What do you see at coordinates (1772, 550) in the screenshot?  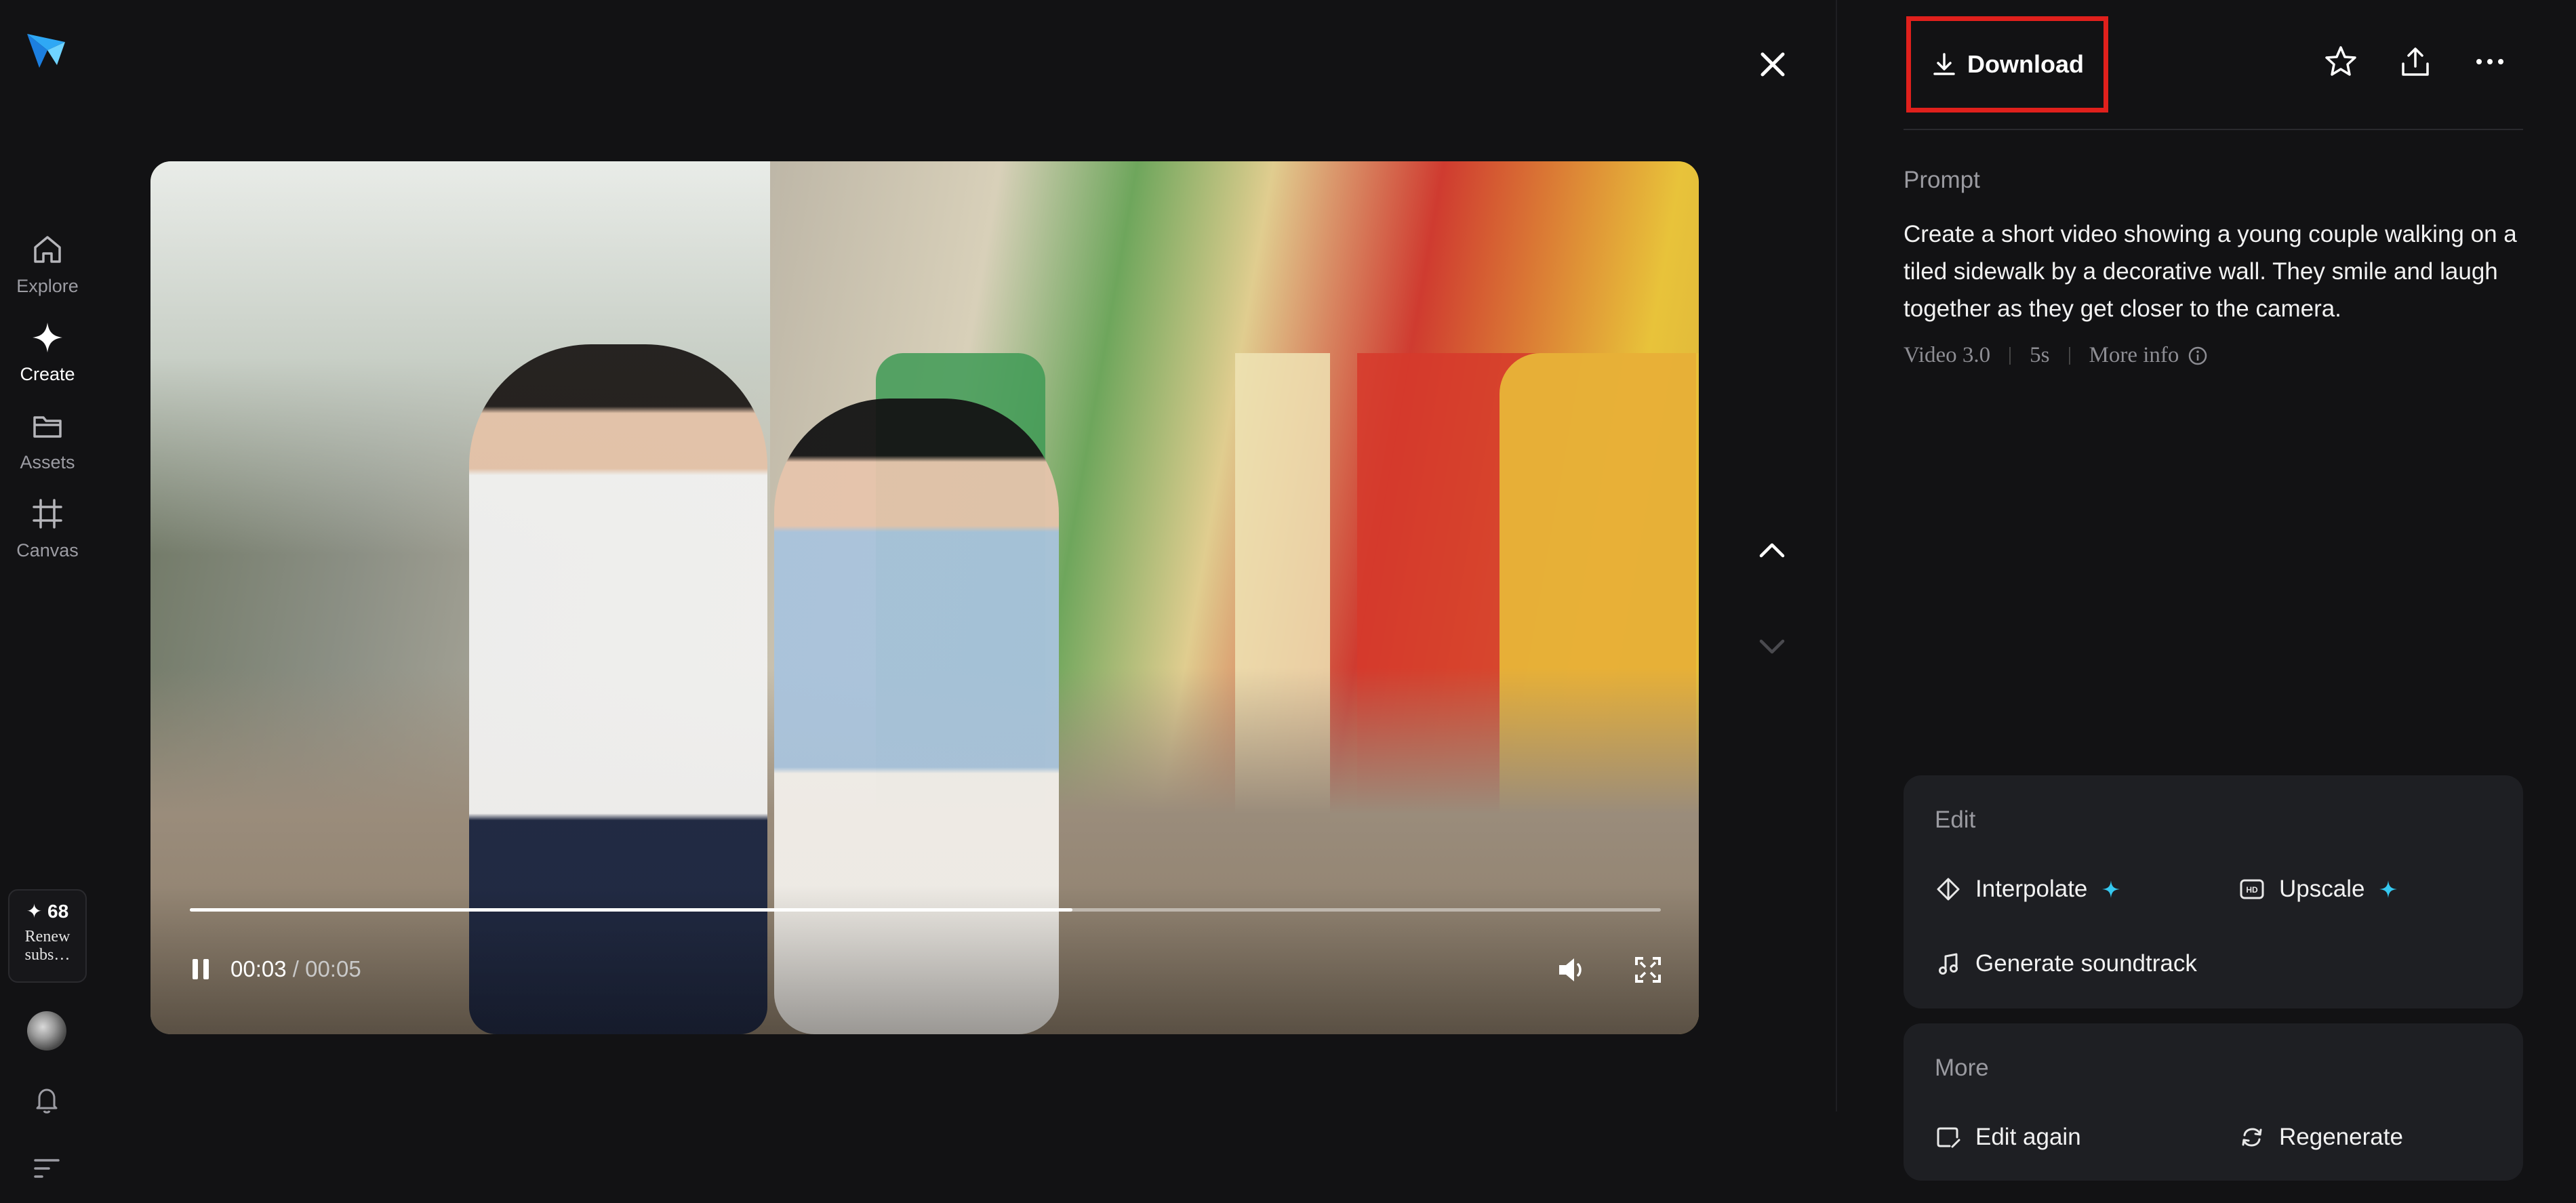 I see `chevron-up-icon` at bounding box center [1772, 550].